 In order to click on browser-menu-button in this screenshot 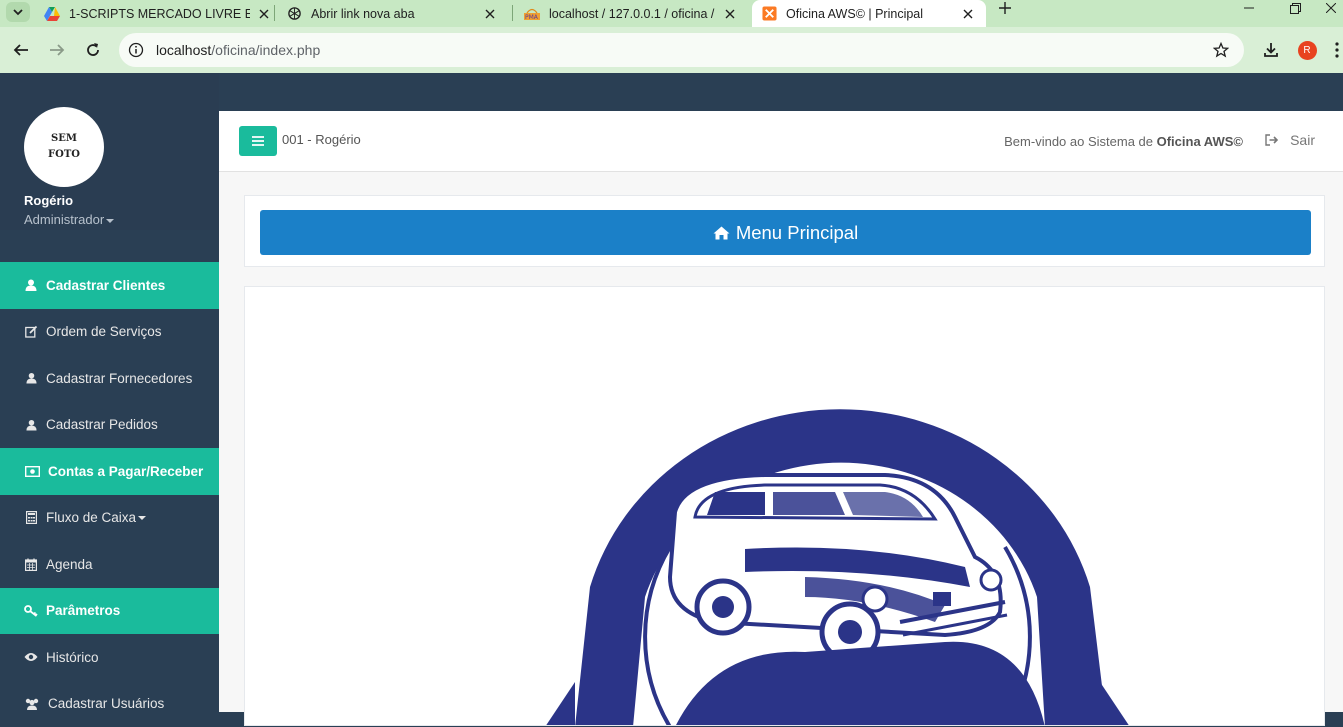, I will do `click(1336, 50)`.